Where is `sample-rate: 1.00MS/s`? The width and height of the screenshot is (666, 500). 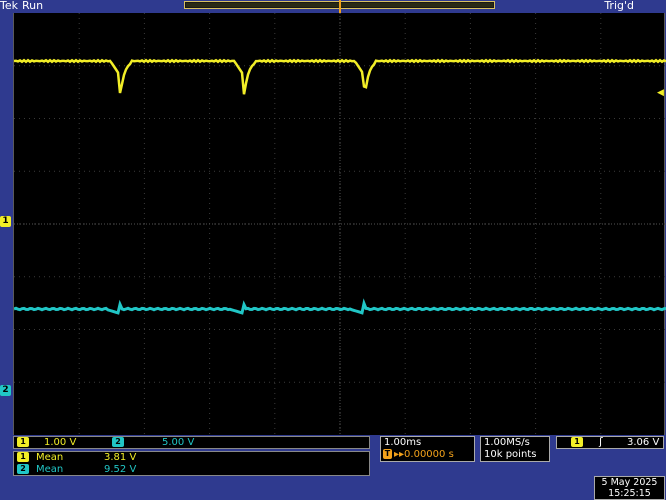
sample-rate: 1.00MS/s is located at coordinates (507, 442).